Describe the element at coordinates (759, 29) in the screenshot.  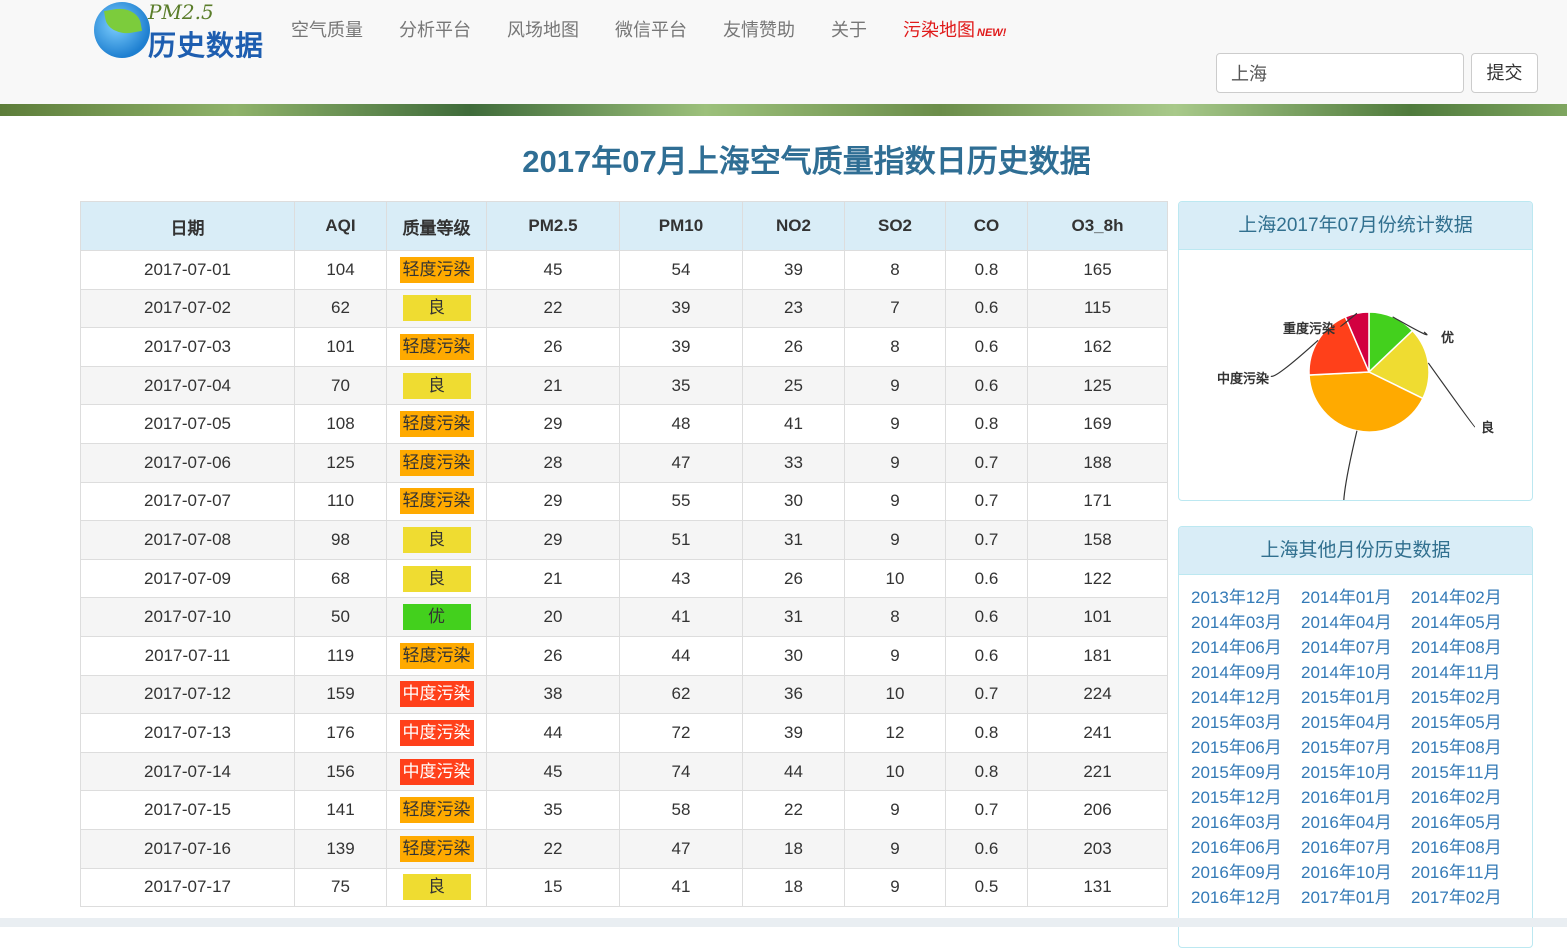
I see `nav-item-sponsor: 友情赞助` at that location.